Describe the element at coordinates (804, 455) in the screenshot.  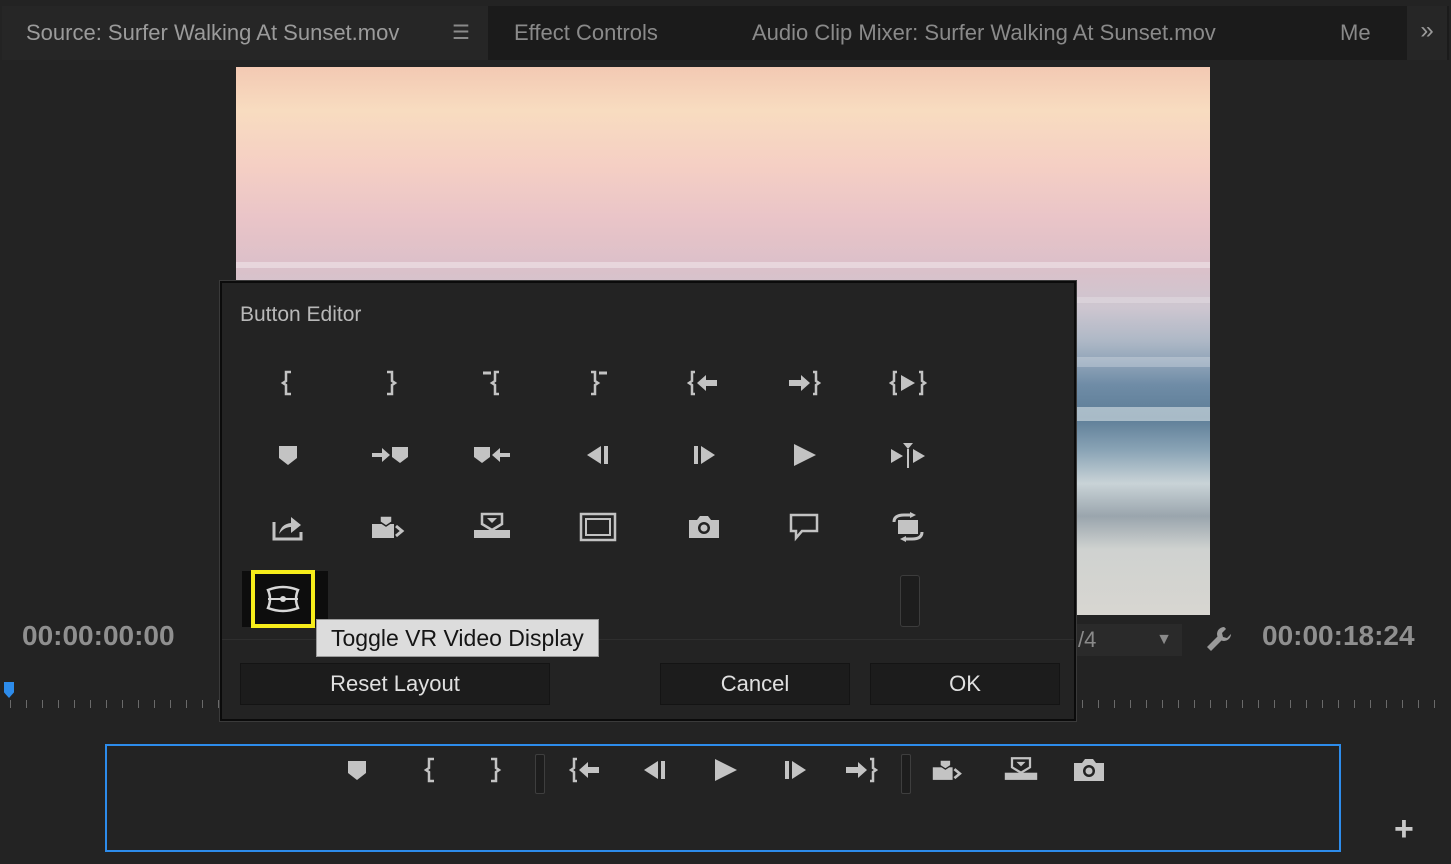
I see `play-icon` at that location.